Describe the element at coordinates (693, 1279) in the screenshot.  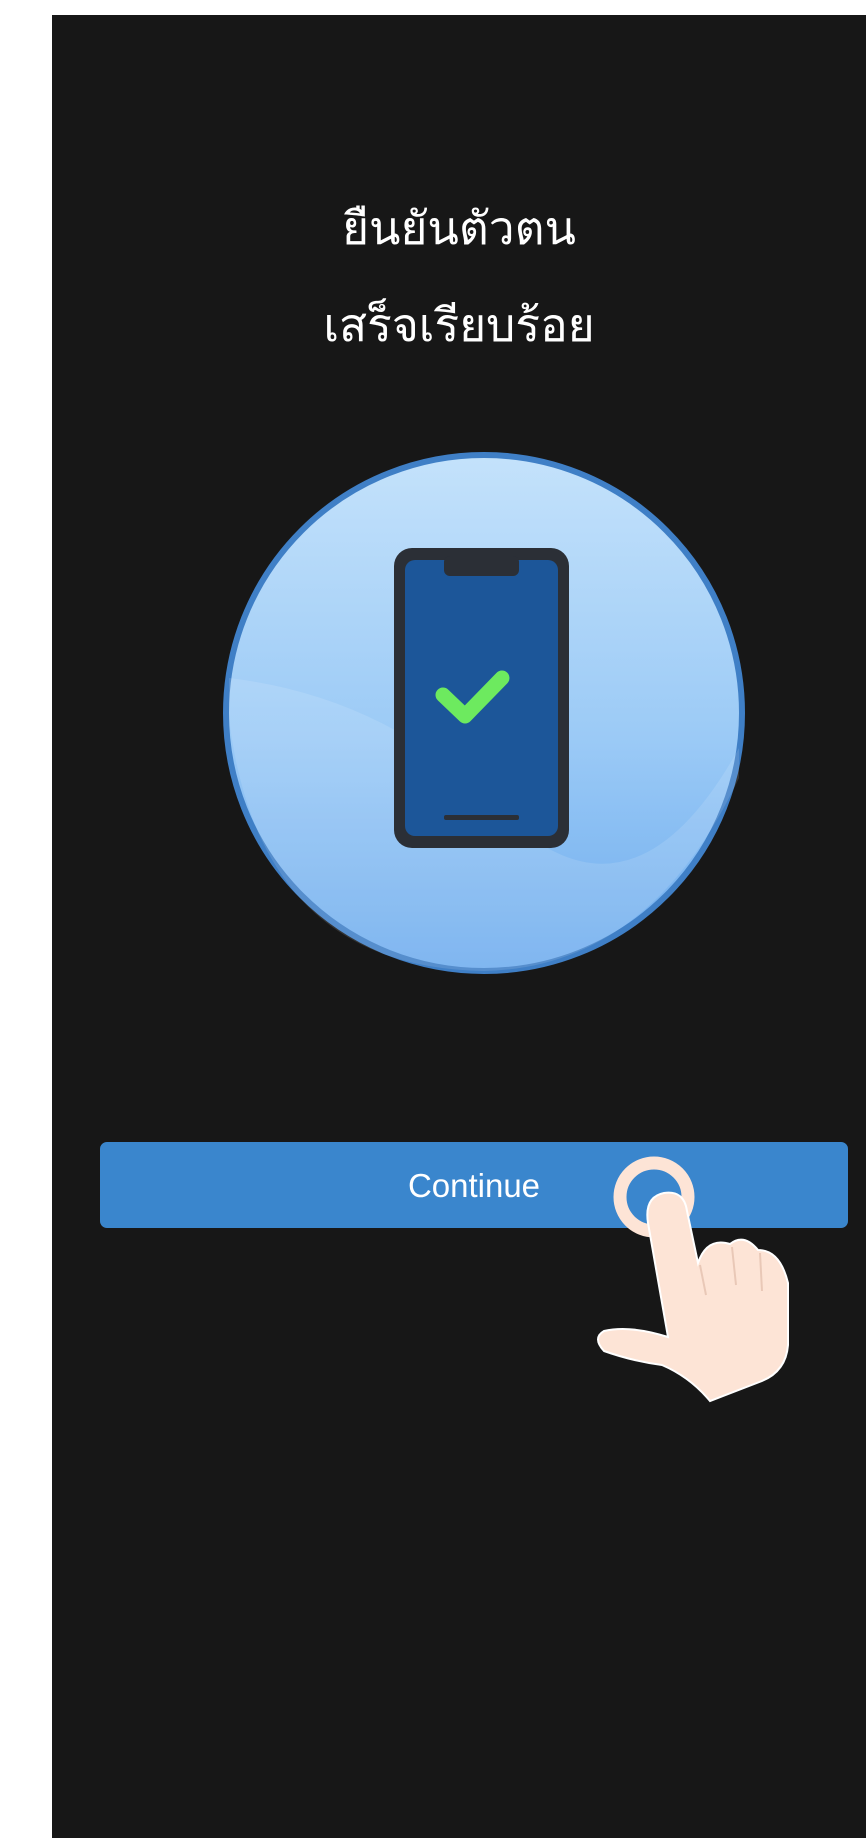
I see `tap-hand-icon` at that location.